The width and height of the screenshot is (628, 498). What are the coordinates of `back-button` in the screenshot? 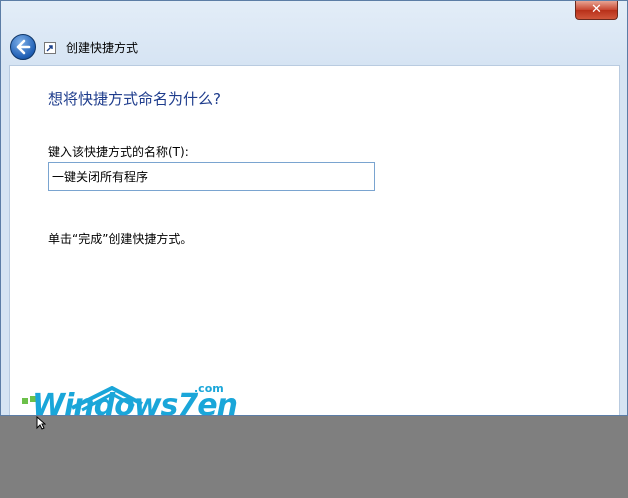 It's located at (23, 47).